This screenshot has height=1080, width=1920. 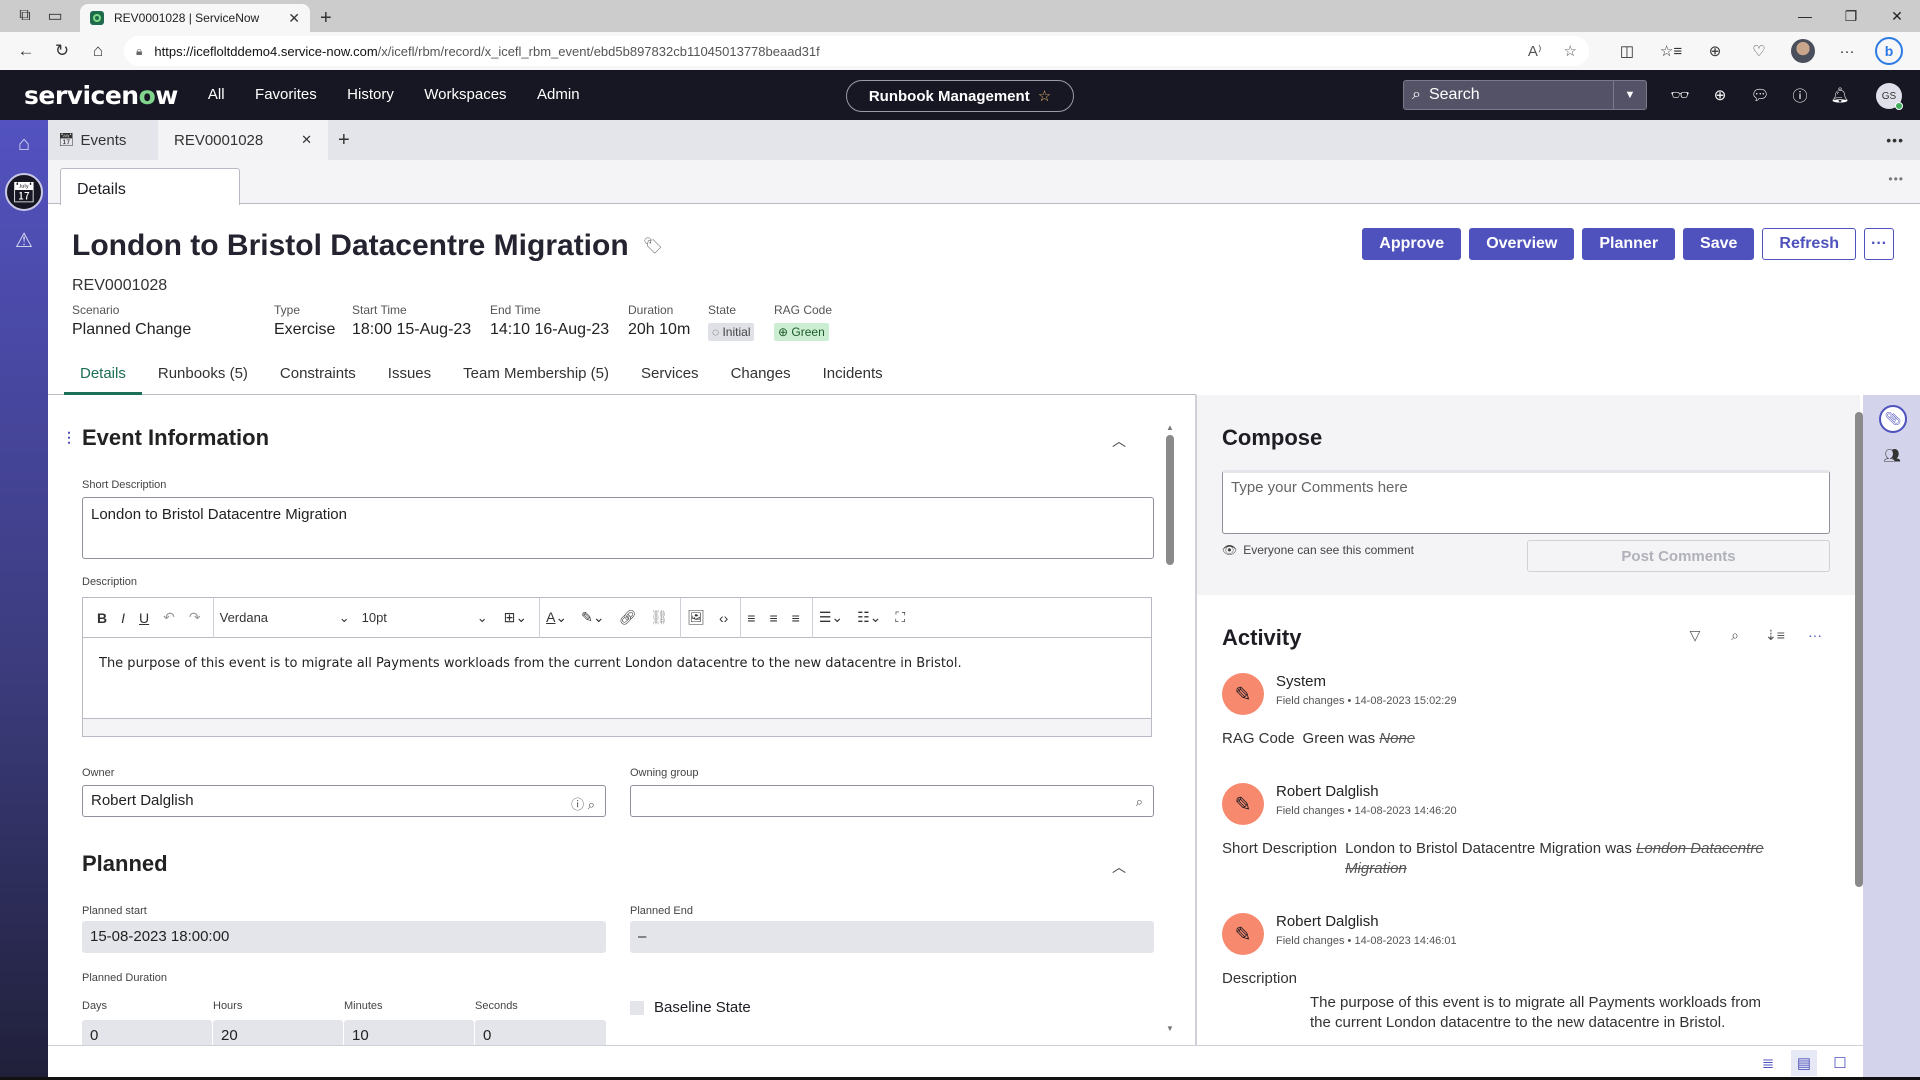 I want to click on more-icon: ···, so click(x=1815, y=635).